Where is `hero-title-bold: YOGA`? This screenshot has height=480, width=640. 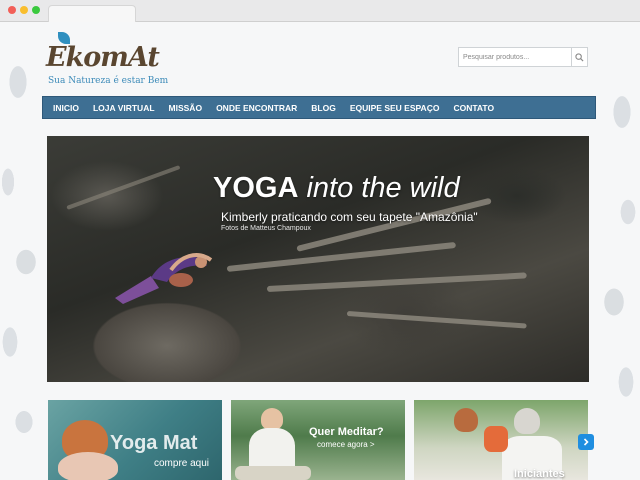 hero-title-bold: YOGA is located at coordinates (256, 188).